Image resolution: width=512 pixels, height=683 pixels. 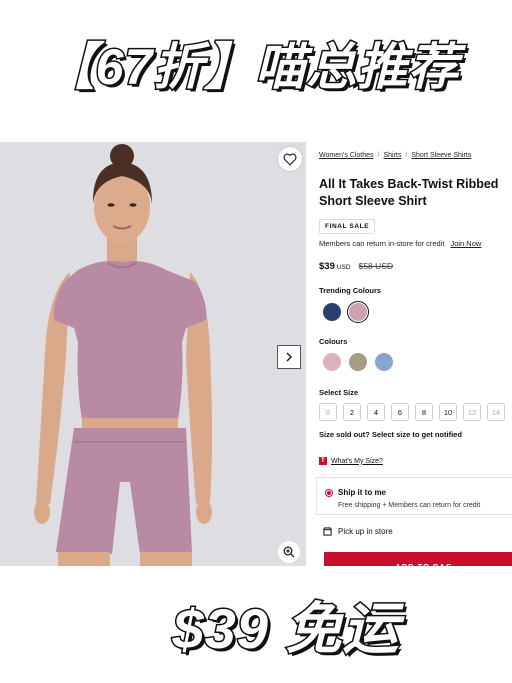 I want to click on size-option: 6, so click(x=400, y=412).